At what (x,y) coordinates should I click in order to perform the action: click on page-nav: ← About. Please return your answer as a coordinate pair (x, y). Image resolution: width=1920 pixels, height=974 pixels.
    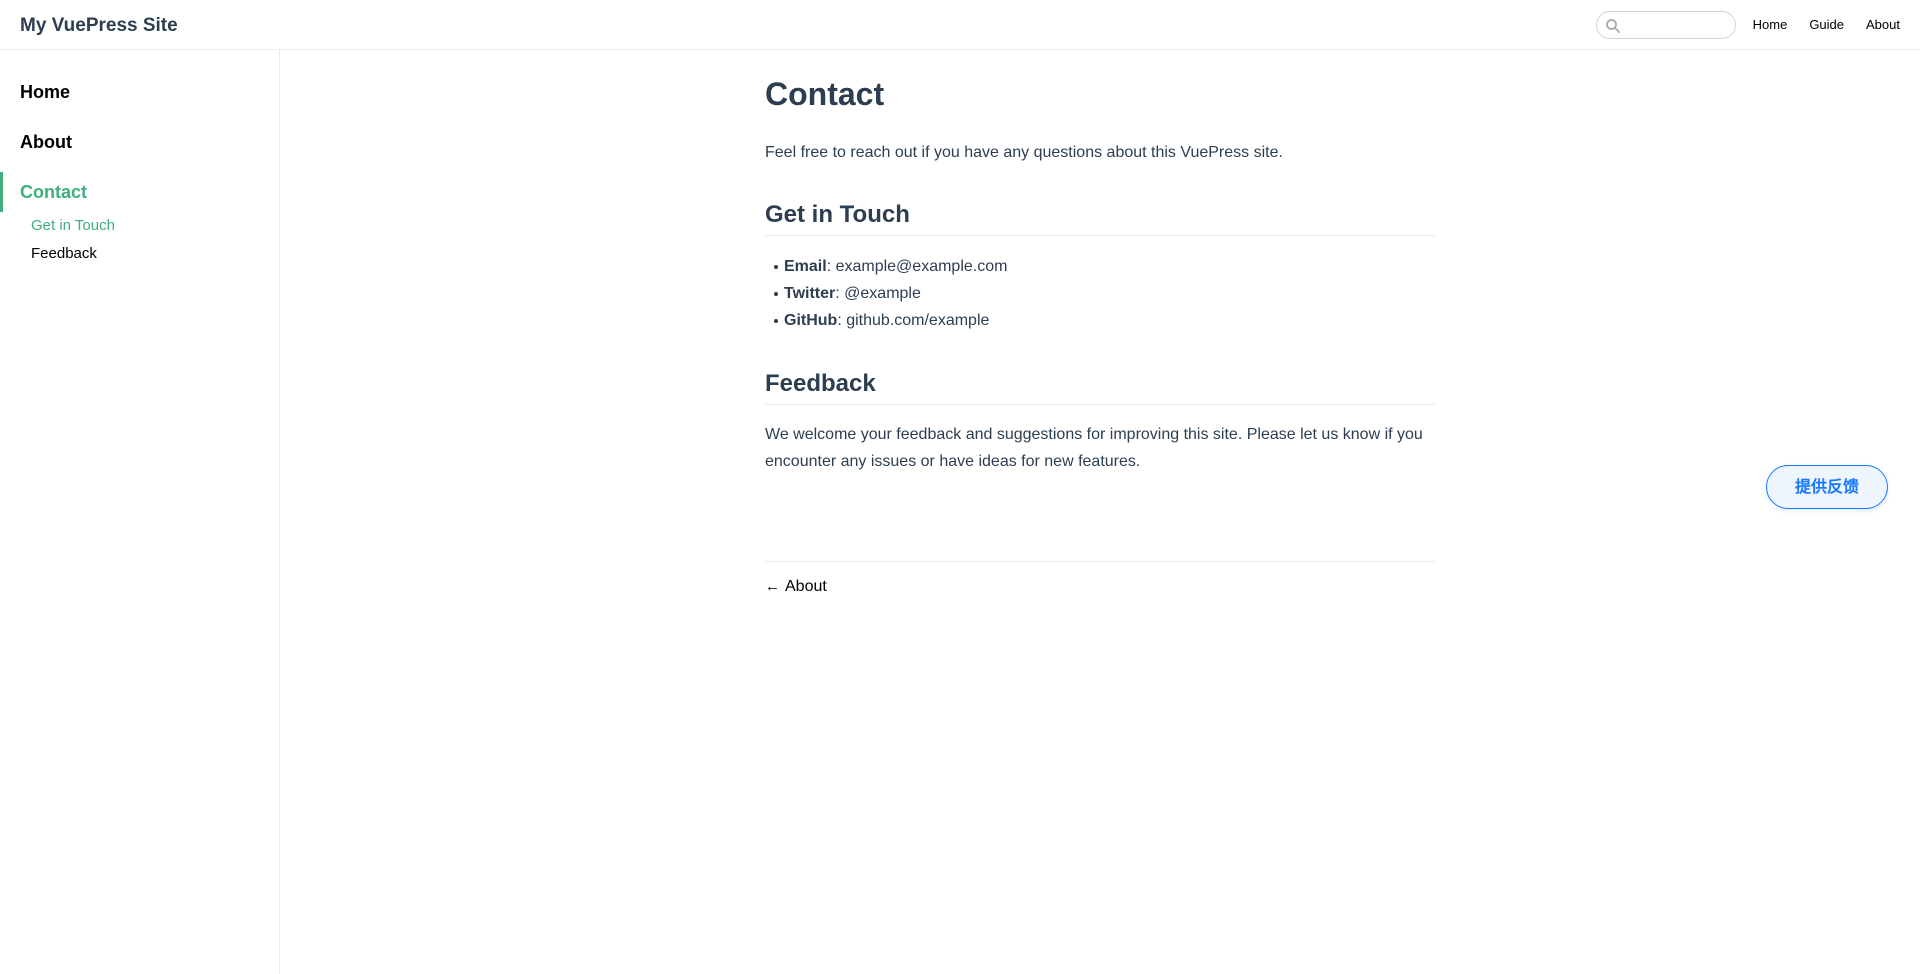
    Looking at the image, I should click on (1100, 578).